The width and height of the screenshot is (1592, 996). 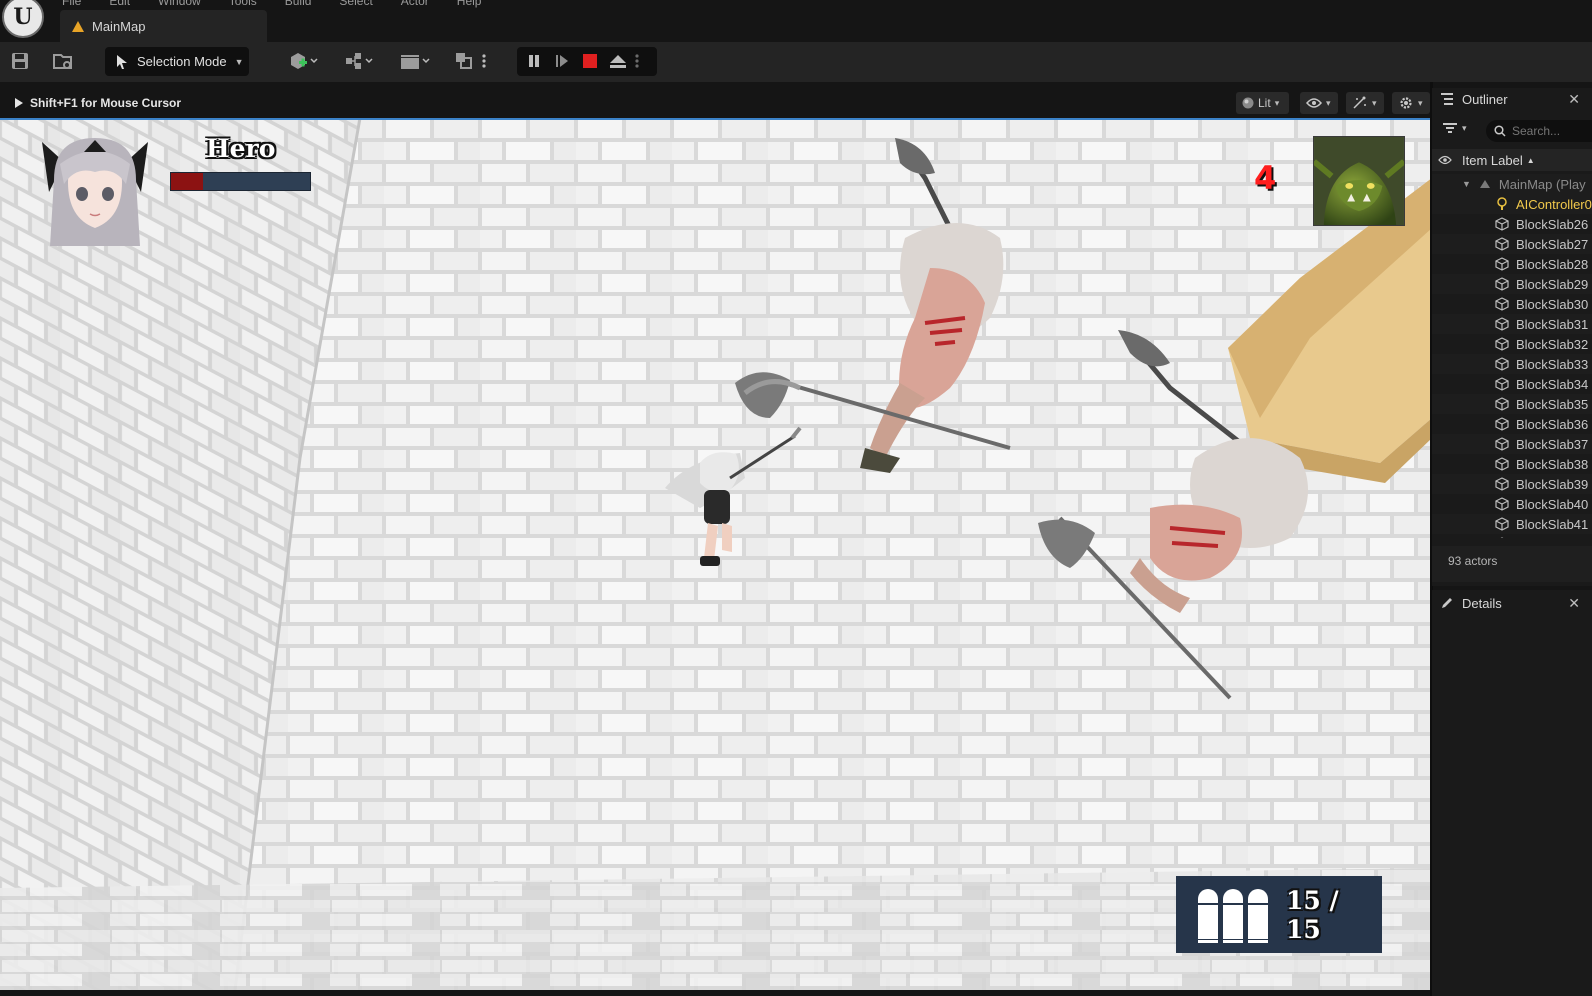 I want to click on outliner-row-label: BlockSlab37, so click(x=1552, y=444).